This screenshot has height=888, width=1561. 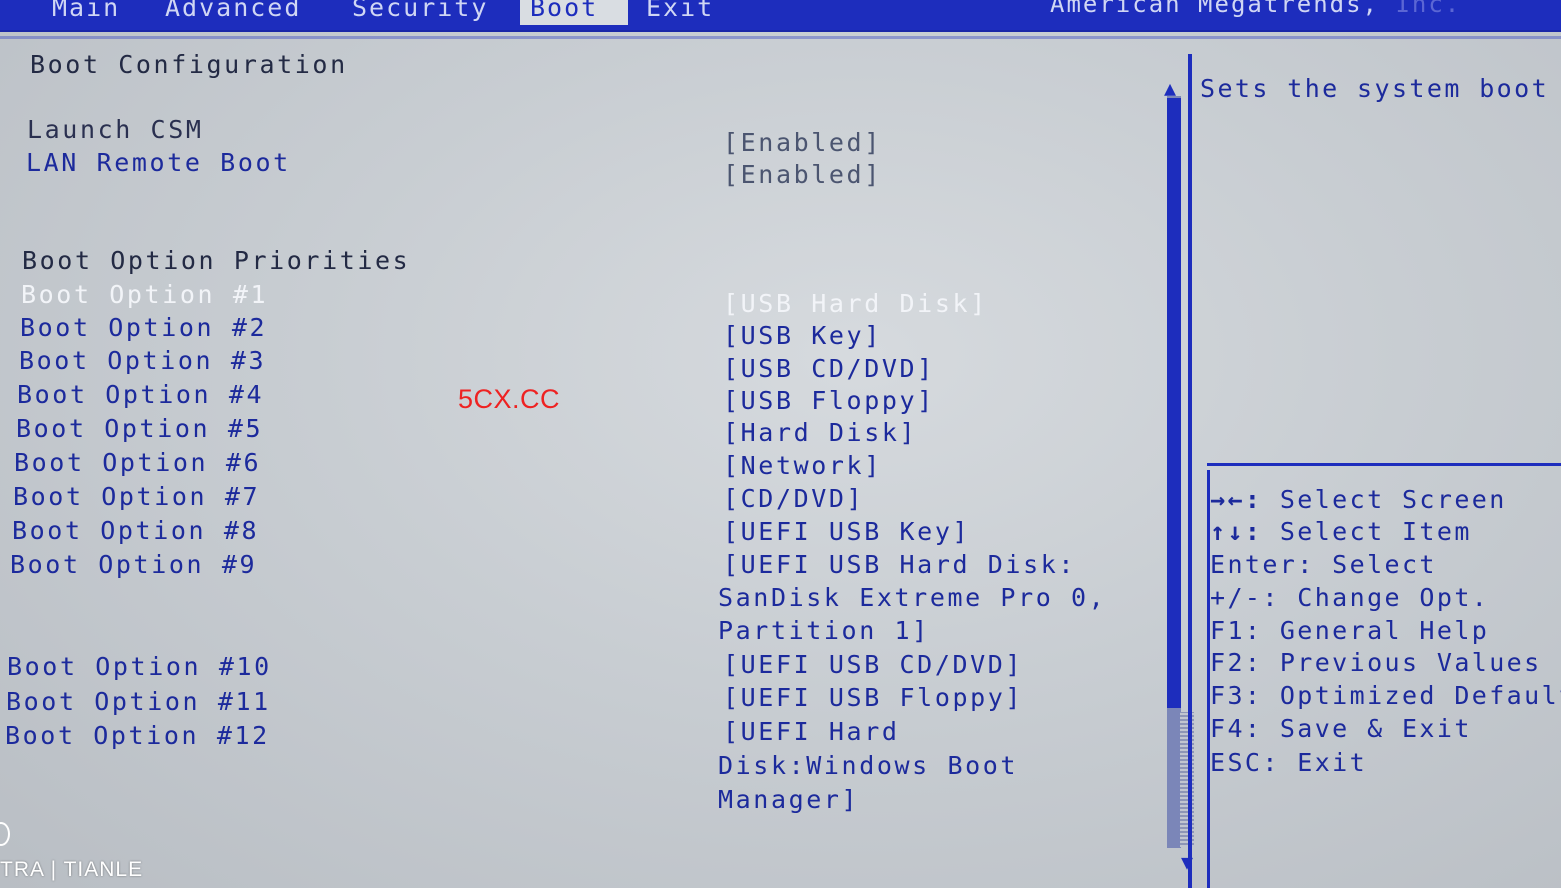 What do you see at coordinates (144, 294) in the screenshot?
I see `boot-option-1-label: Boot Option #1` at bounding box center [144, 294].